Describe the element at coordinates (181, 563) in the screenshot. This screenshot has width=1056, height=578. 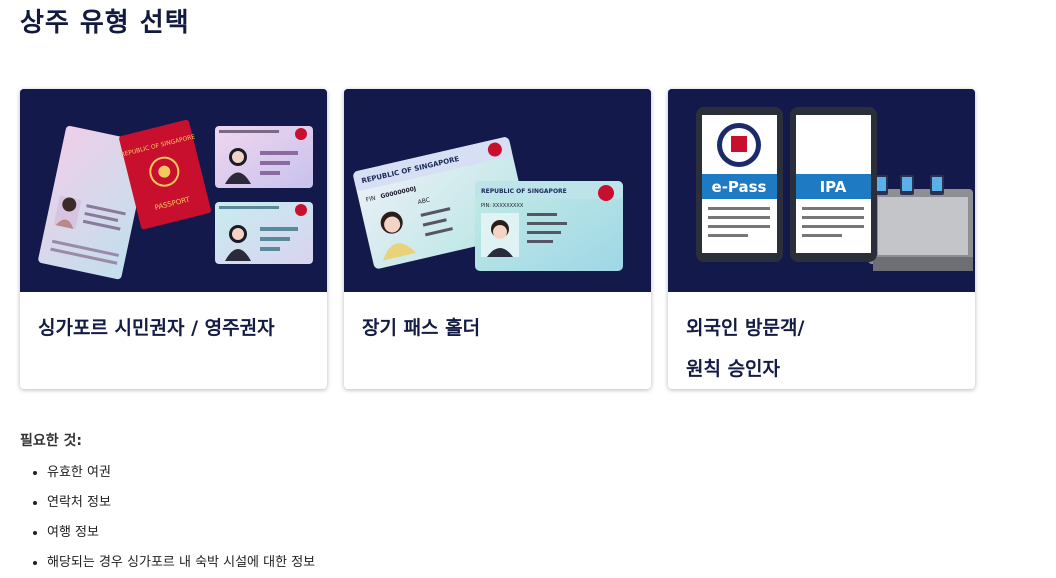
I see `list-item: 해당되는 경우 싱가포르 내 숙박 시설에 대한 정보` at that location.